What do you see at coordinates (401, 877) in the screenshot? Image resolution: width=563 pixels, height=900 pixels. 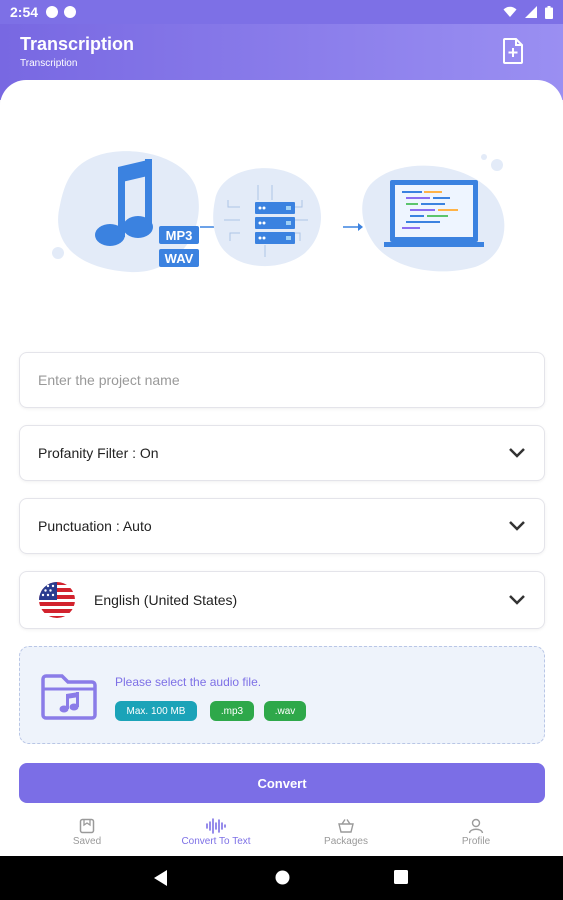 I see `recents-icon` at bounding box center [401, 877].